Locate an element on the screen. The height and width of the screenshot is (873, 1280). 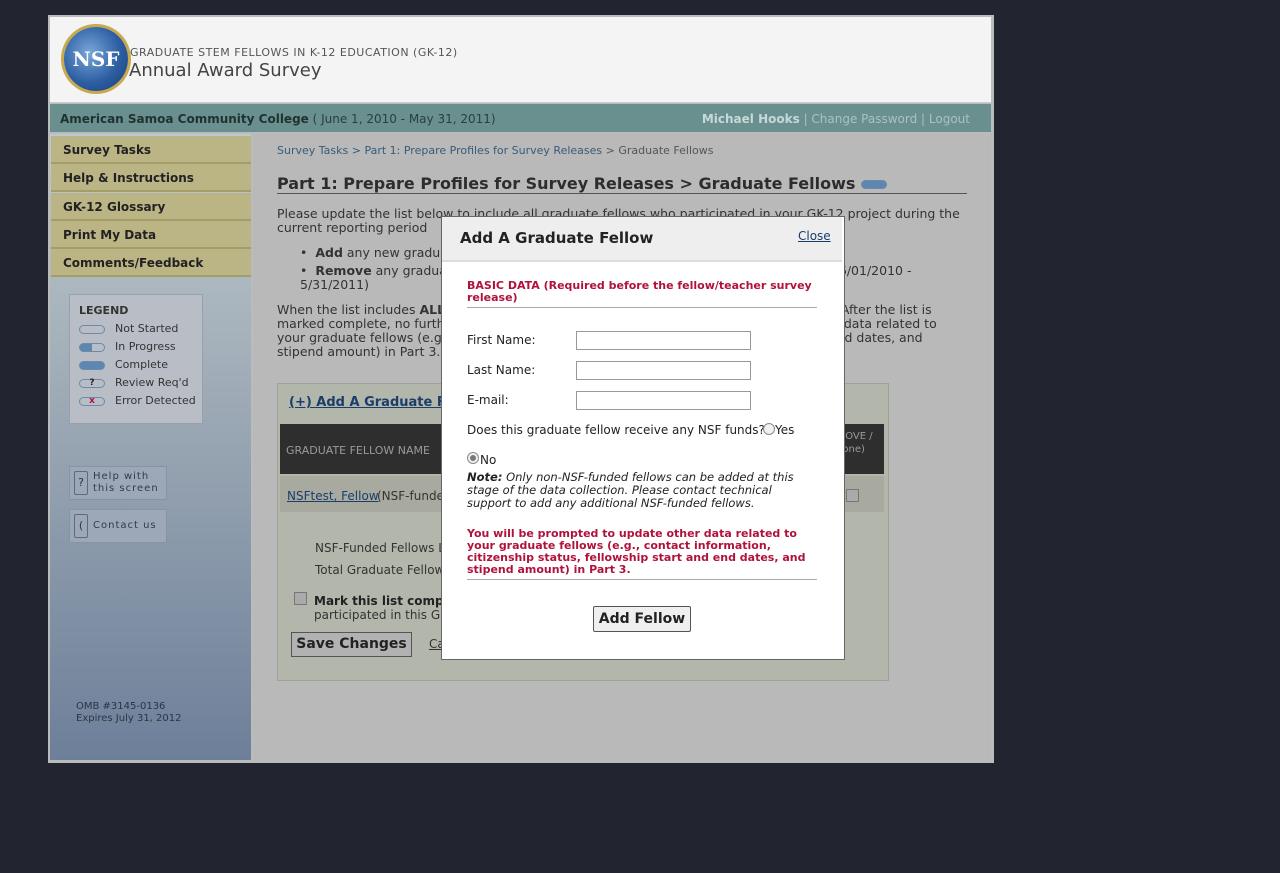
save-changes-button: Save Changes is located at coordinates (351, 644).